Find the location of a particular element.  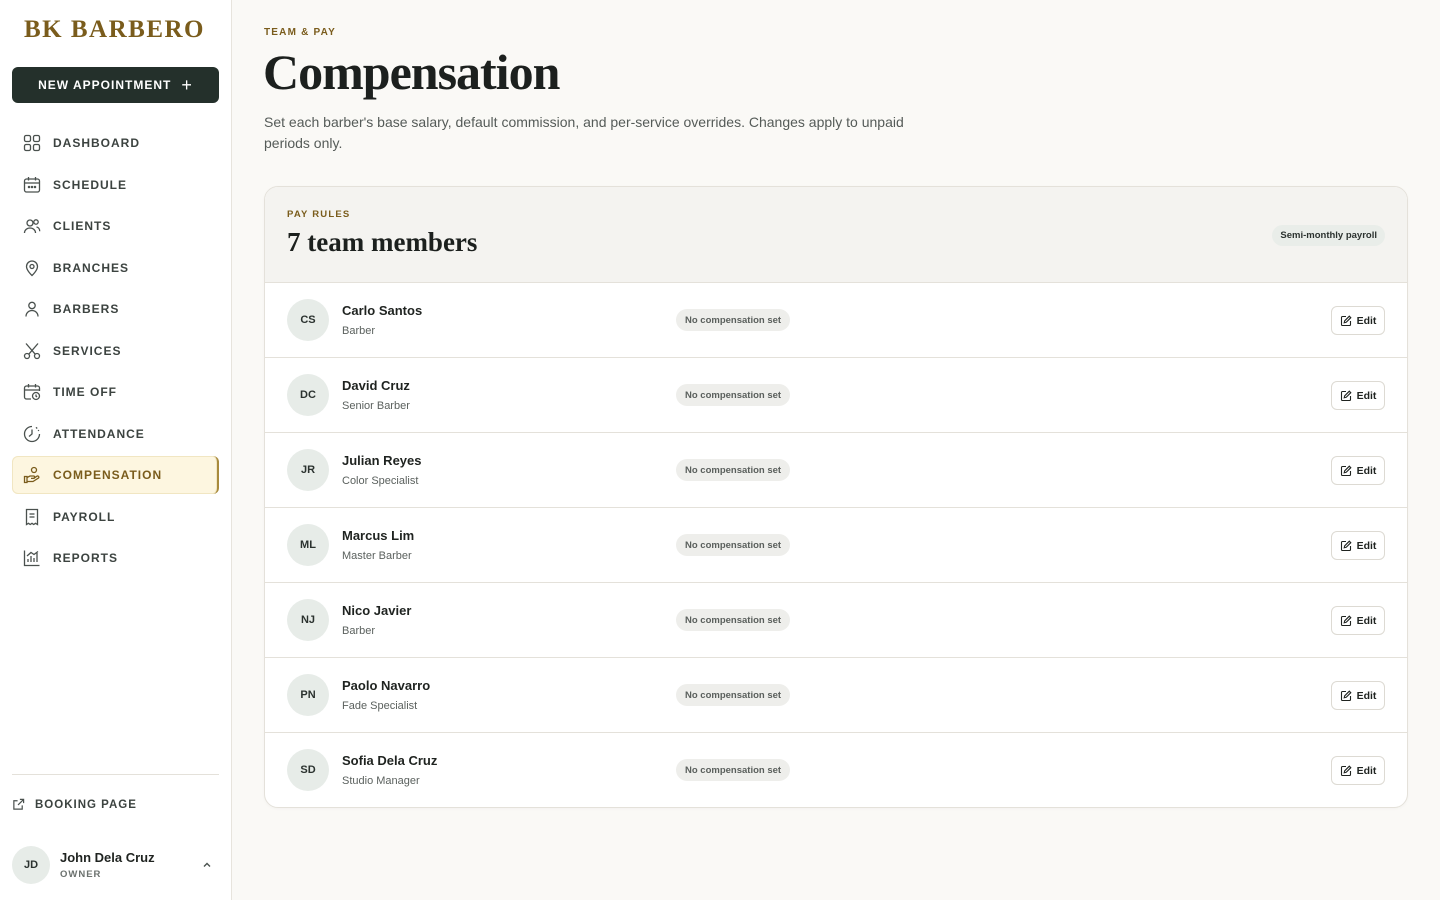

sidebar-item-clients: CLIENTS is located at coordinates (115, 226).